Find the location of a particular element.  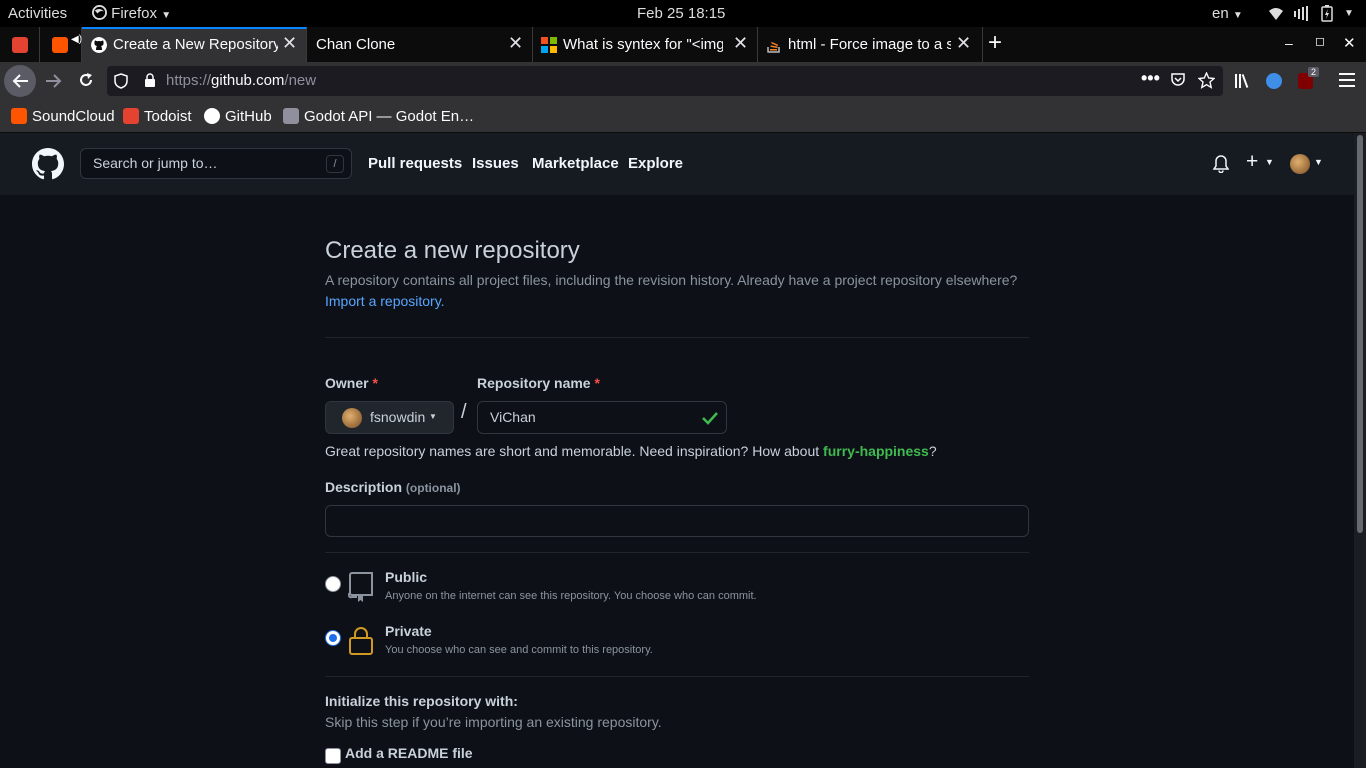

hamburger-menu-icon is located at coordinates (1347, 80).